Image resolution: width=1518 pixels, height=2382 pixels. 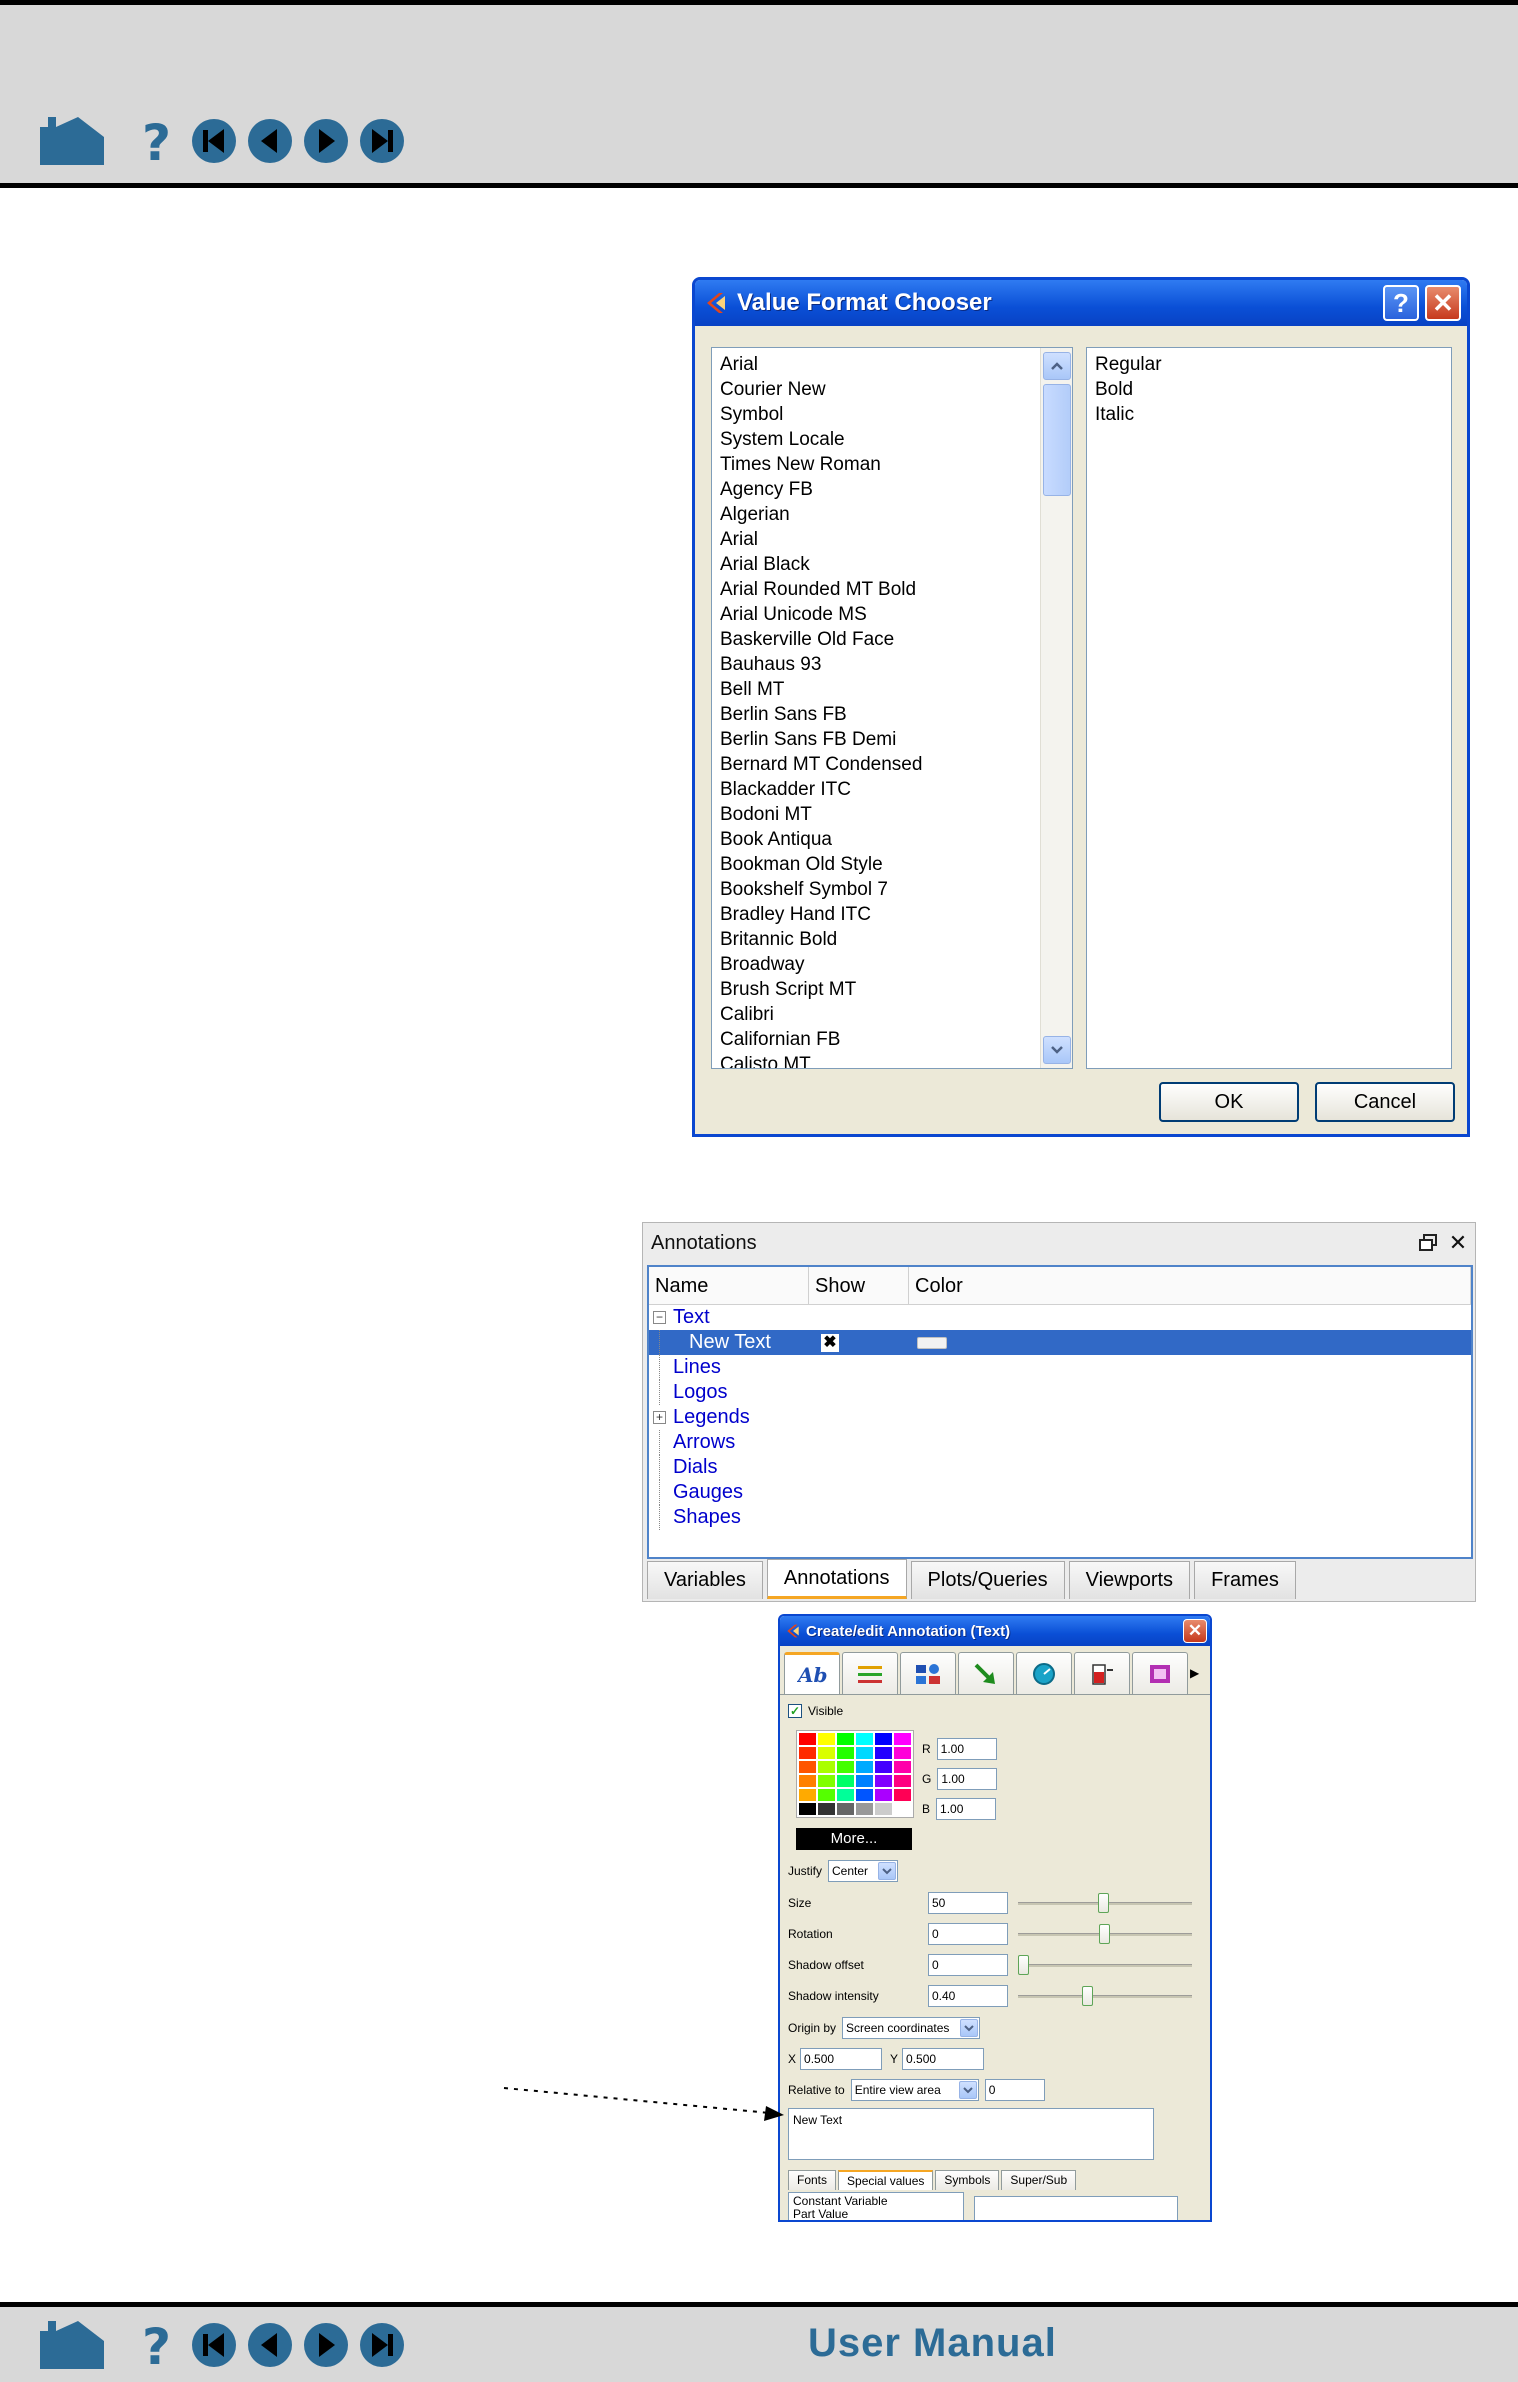 I want to click on next-page-icon, so click(x=326, y=141).